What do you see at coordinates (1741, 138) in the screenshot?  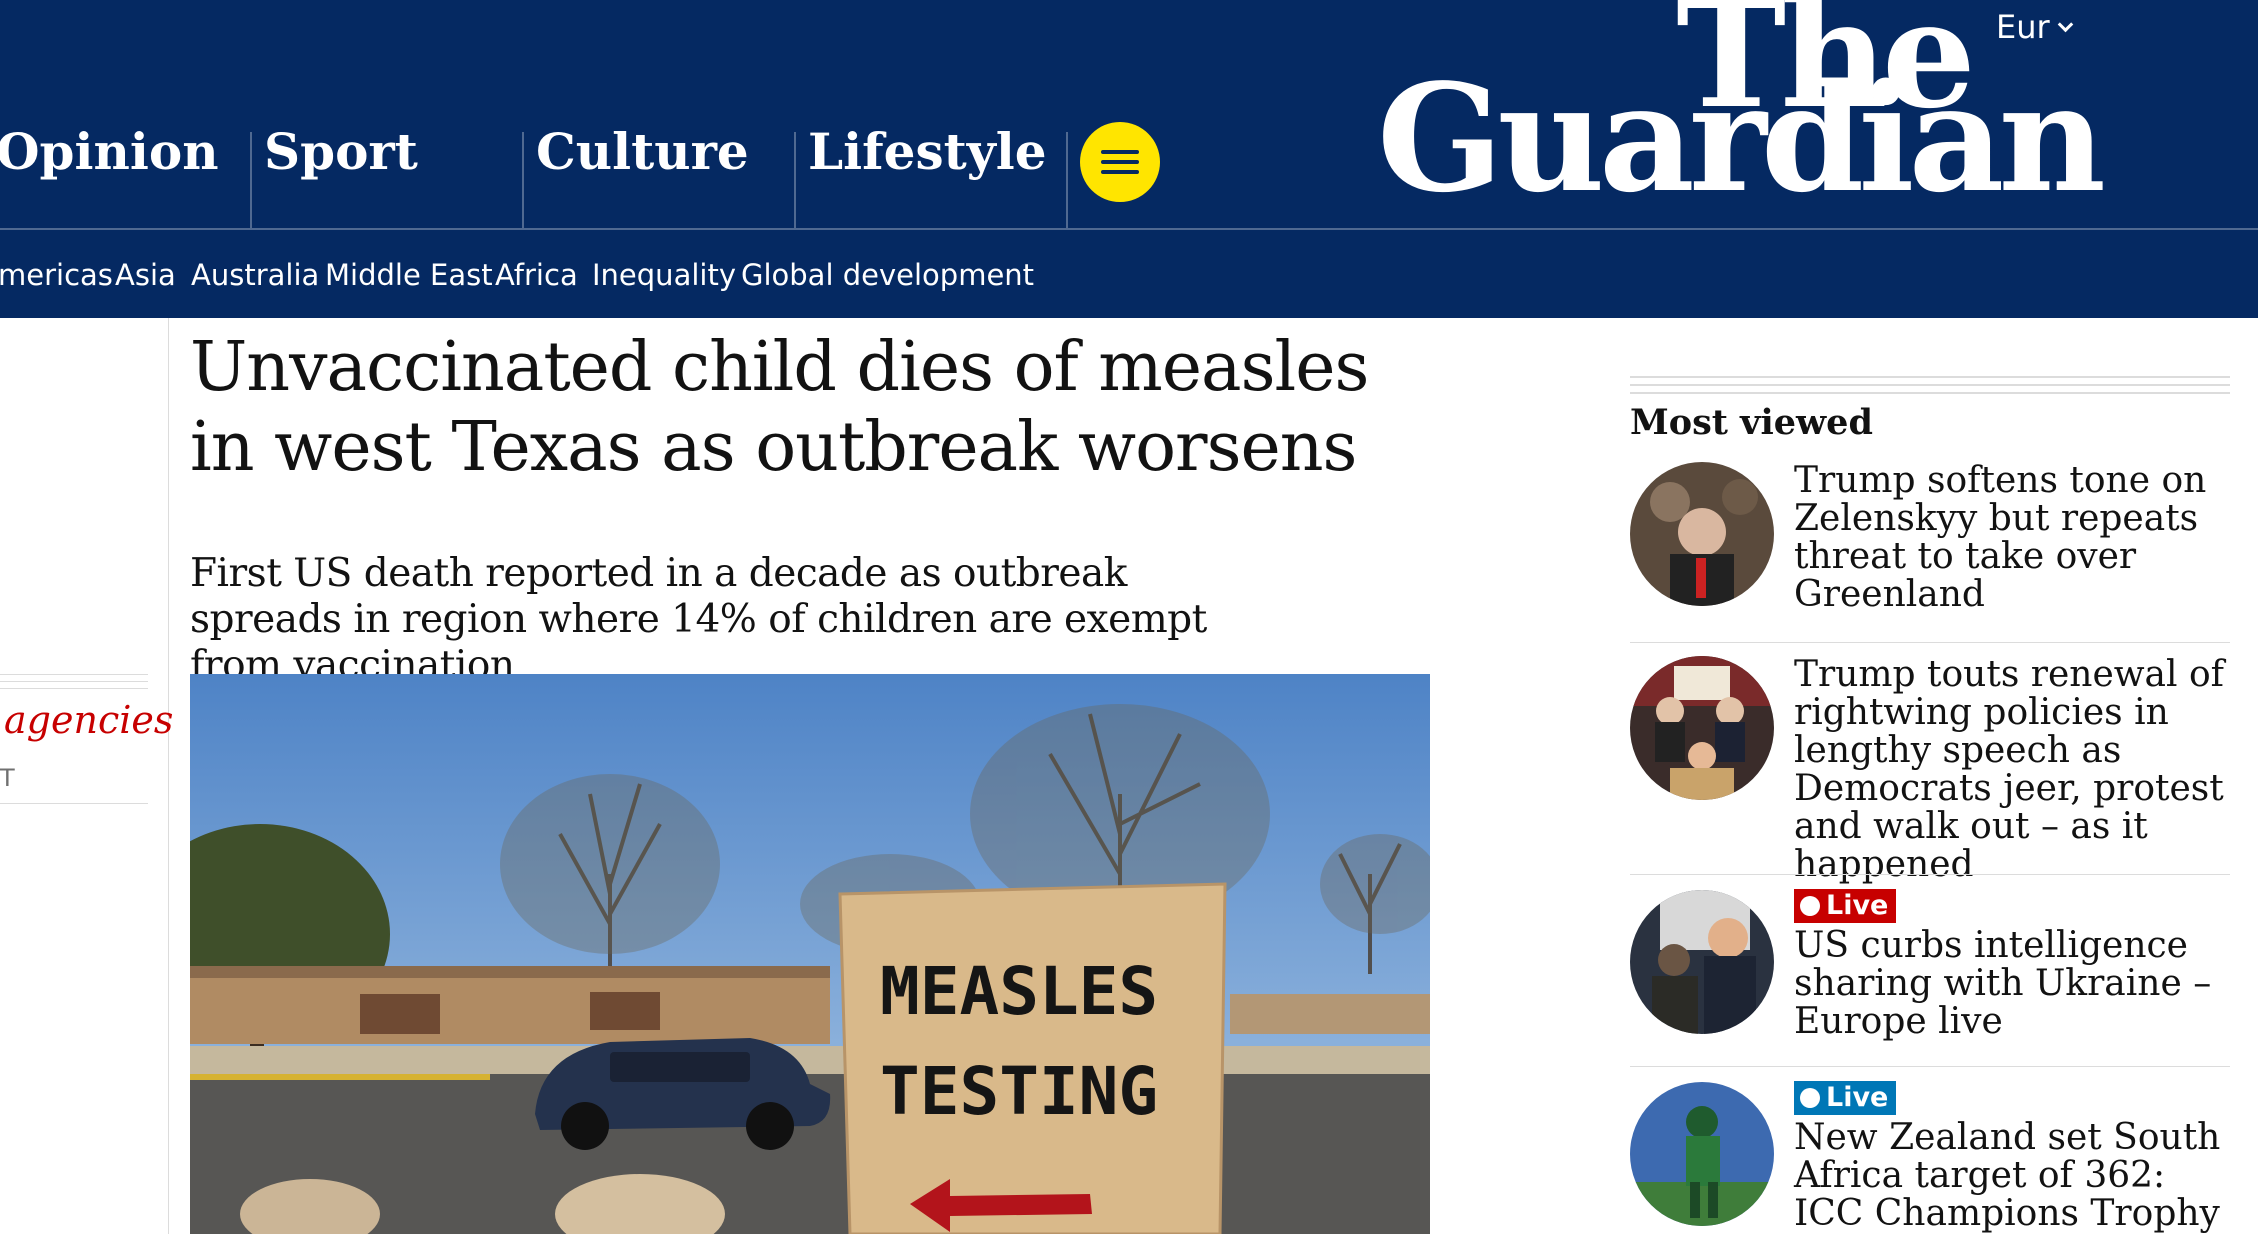 I see `logo-line-guardian: Guardian` at bounding box center [1741, 138].